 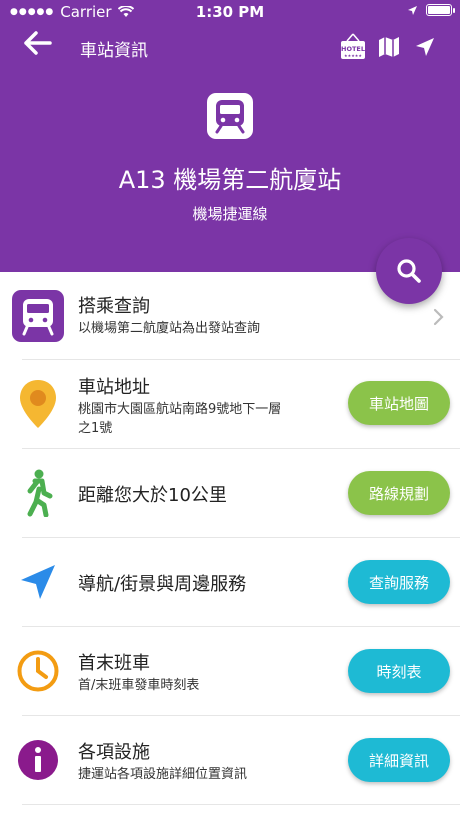 What do you see at coordinates (239, 760) in the screenshot?
I see `list-item-facilities: 各項設施 捷運站各項設施詳細位置資訊 詳細資訊` at bounding box center [239, 760].